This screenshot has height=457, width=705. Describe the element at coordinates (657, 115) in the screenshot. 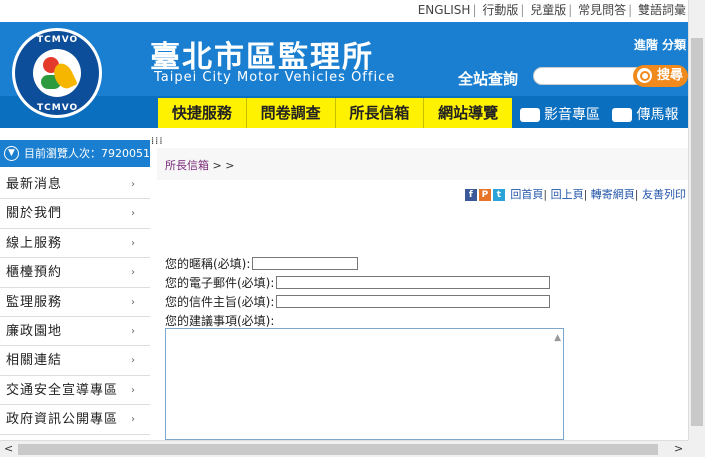

I see `news-link: 傳馬報` at that location.